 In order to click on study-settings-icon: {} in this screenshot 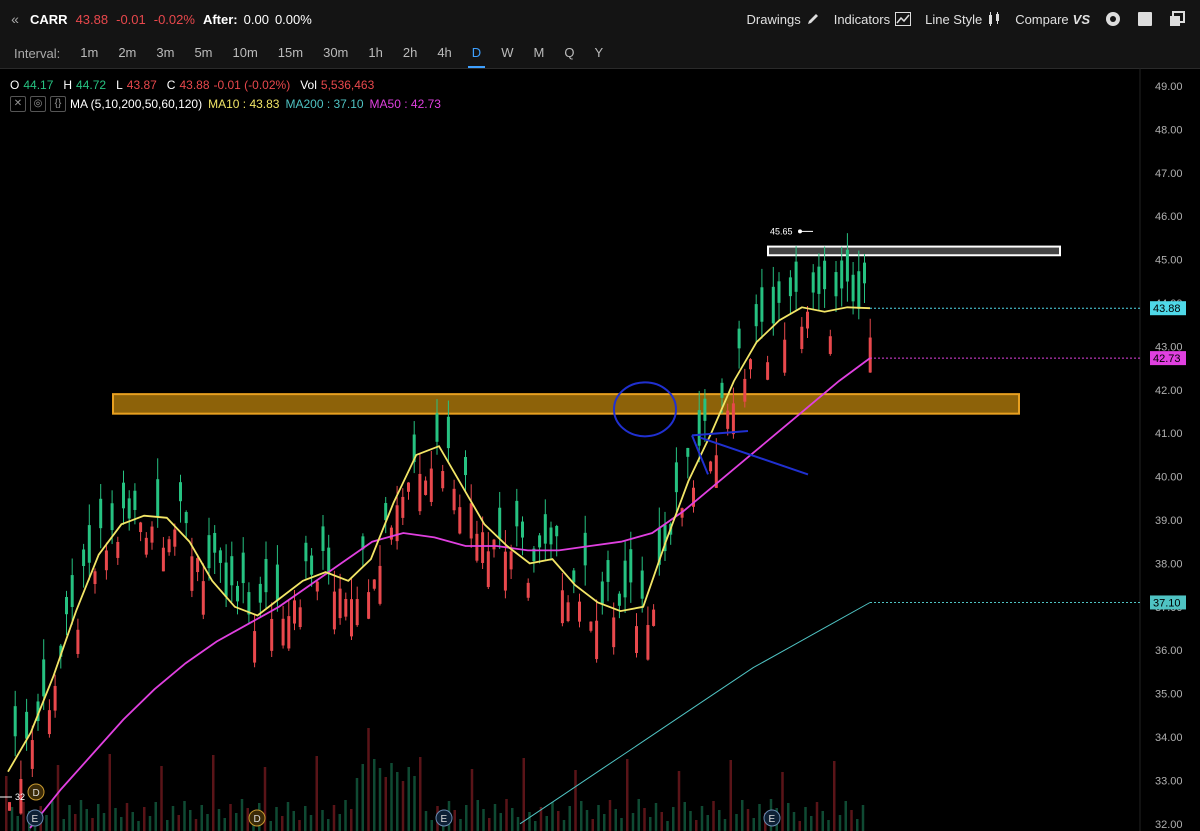, I will do `click(58, 104)`.